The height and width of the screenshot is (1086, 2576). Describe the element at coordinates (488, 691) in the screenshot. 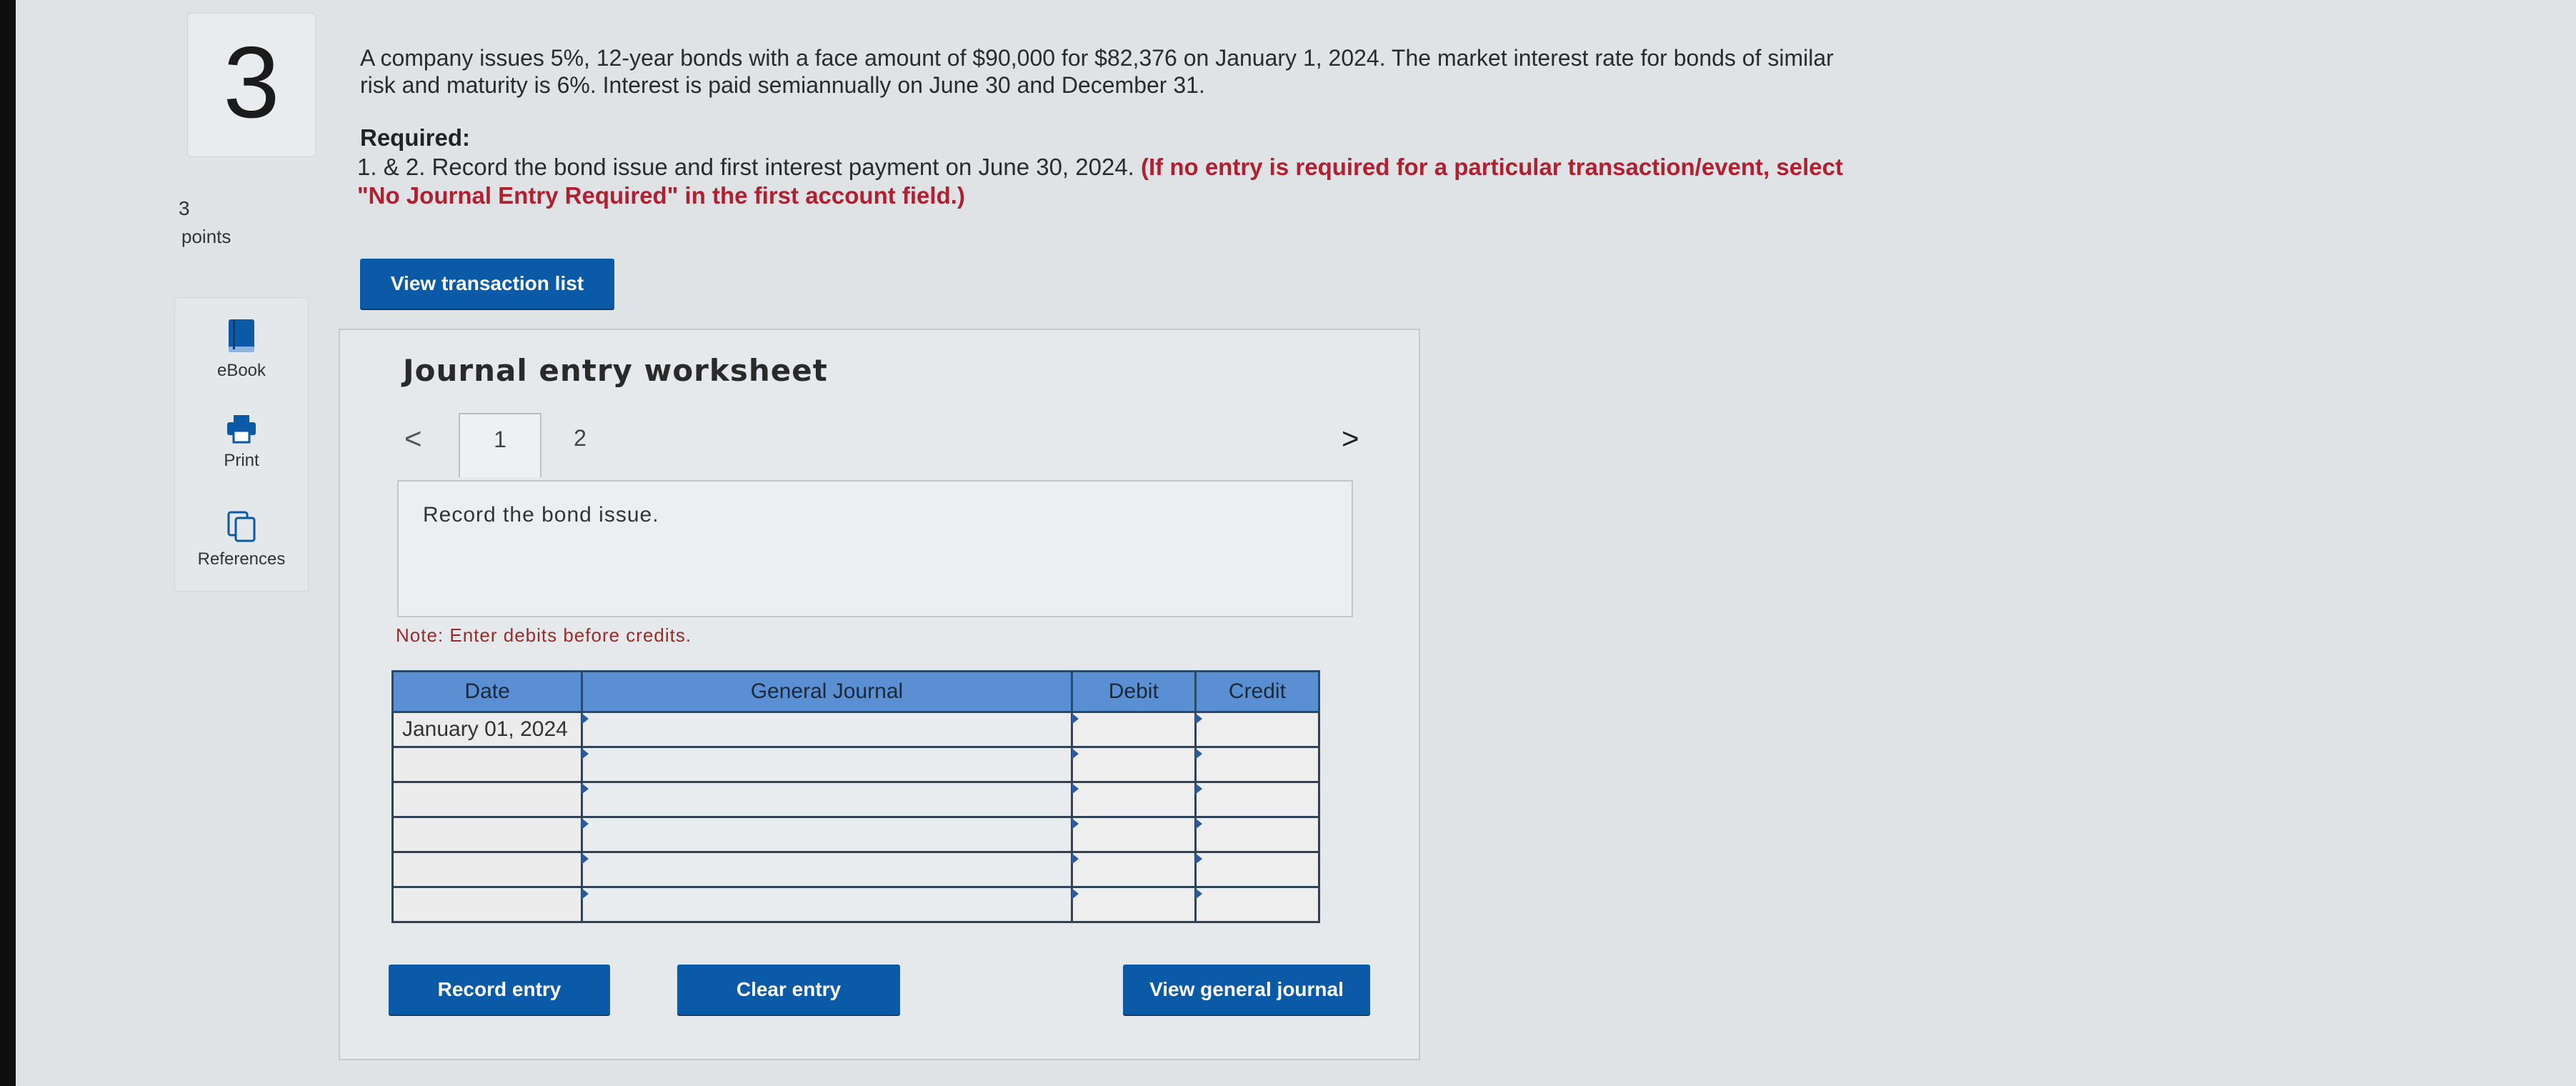

I see `date-column-header: Date` at that location.